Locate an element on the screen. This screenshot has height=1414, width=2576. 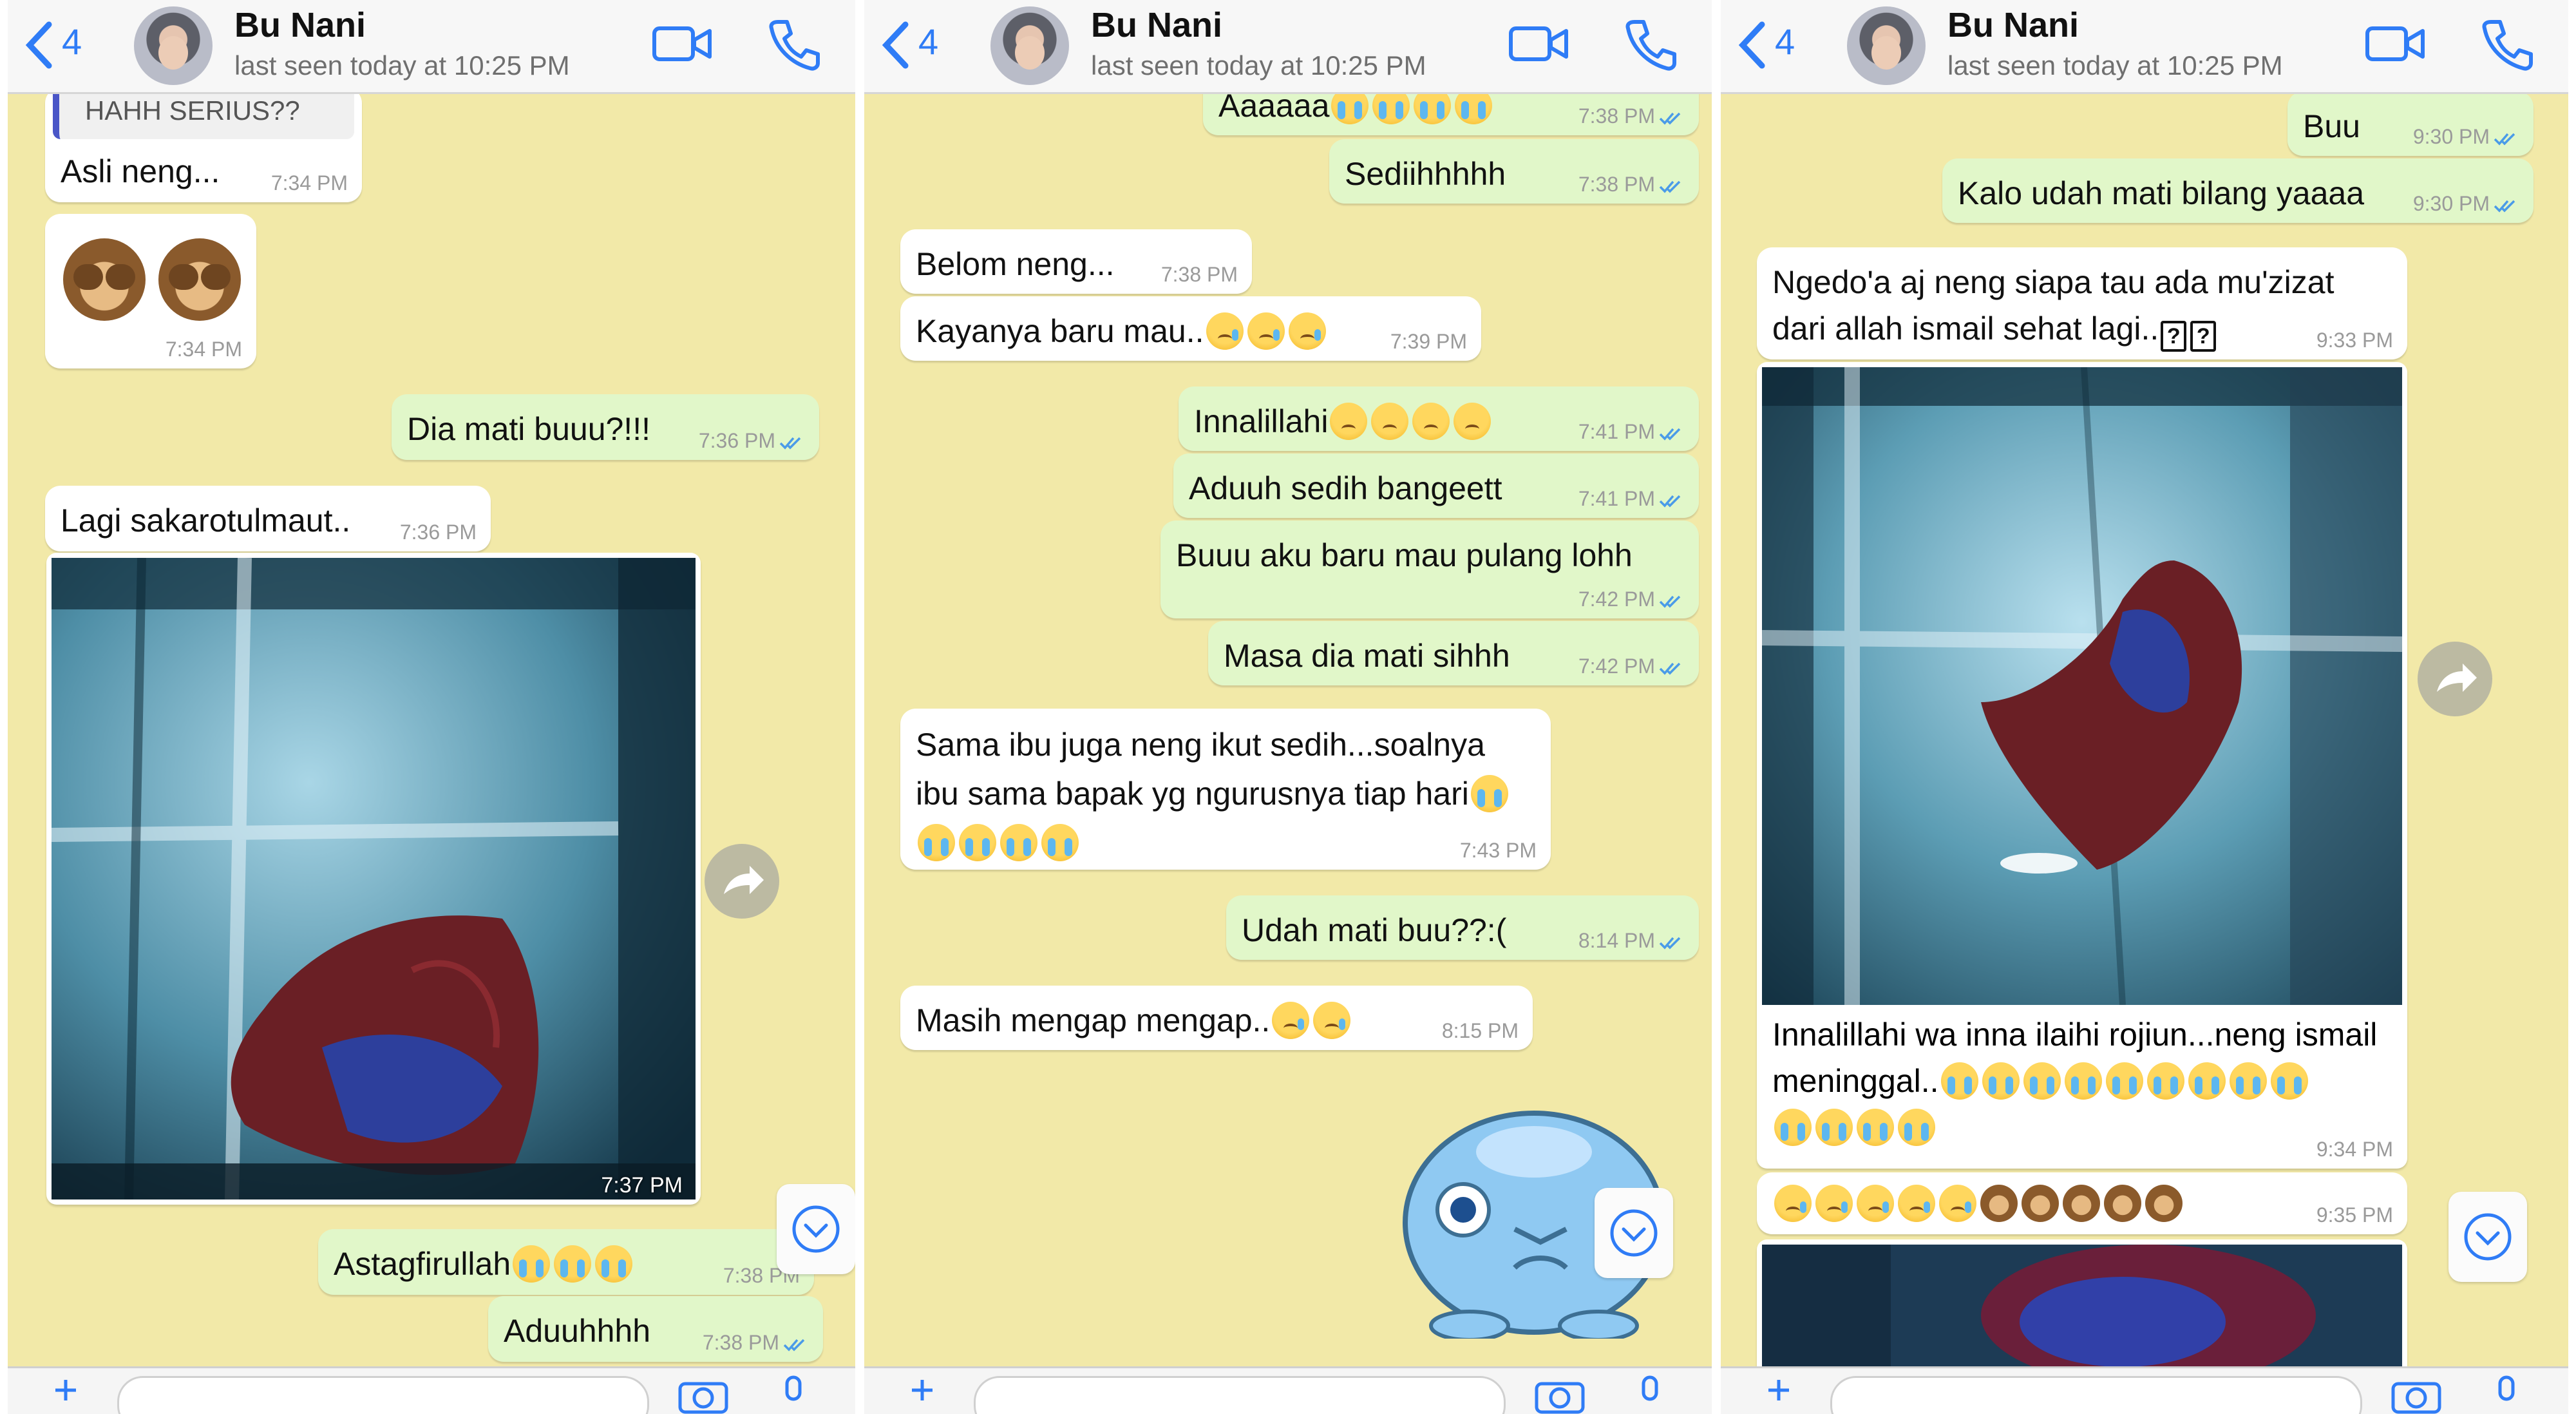
message-meta: 7:42 PM is located at coordinates (1632, 599).